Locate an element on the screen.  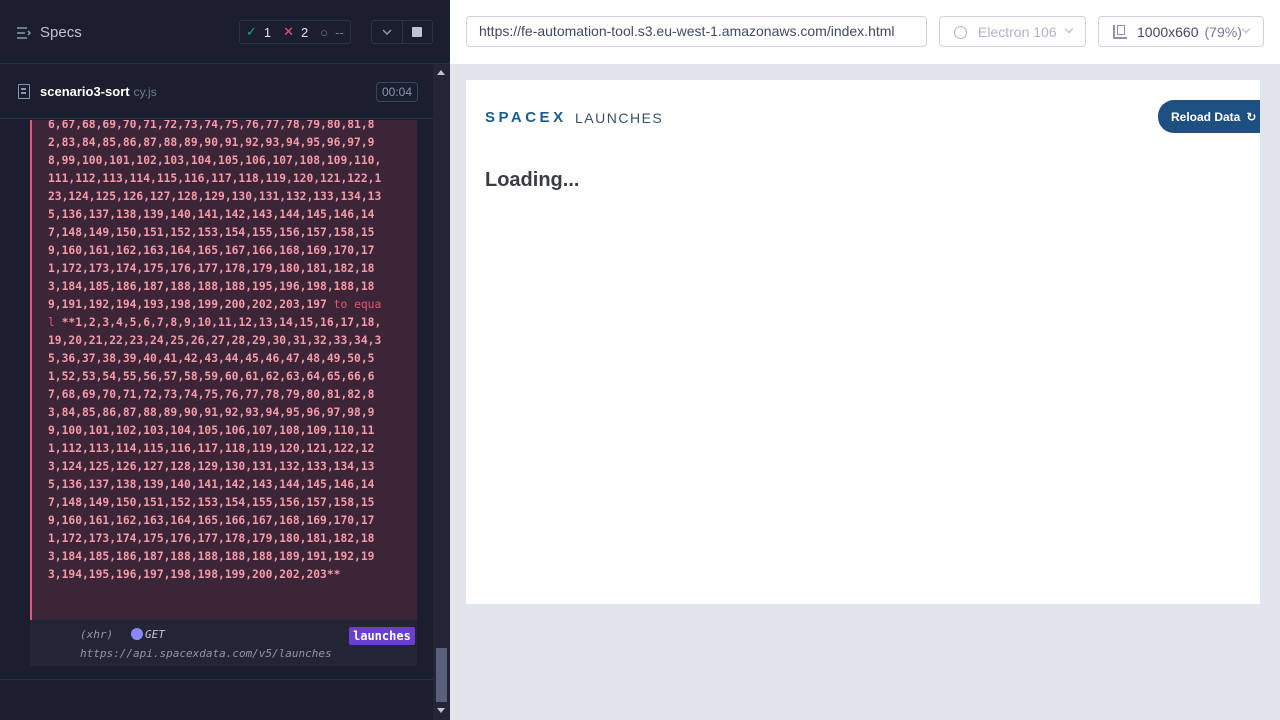
spec-row: scenario3-sort cy.js 00:04 is located at coordinates (216, 92).